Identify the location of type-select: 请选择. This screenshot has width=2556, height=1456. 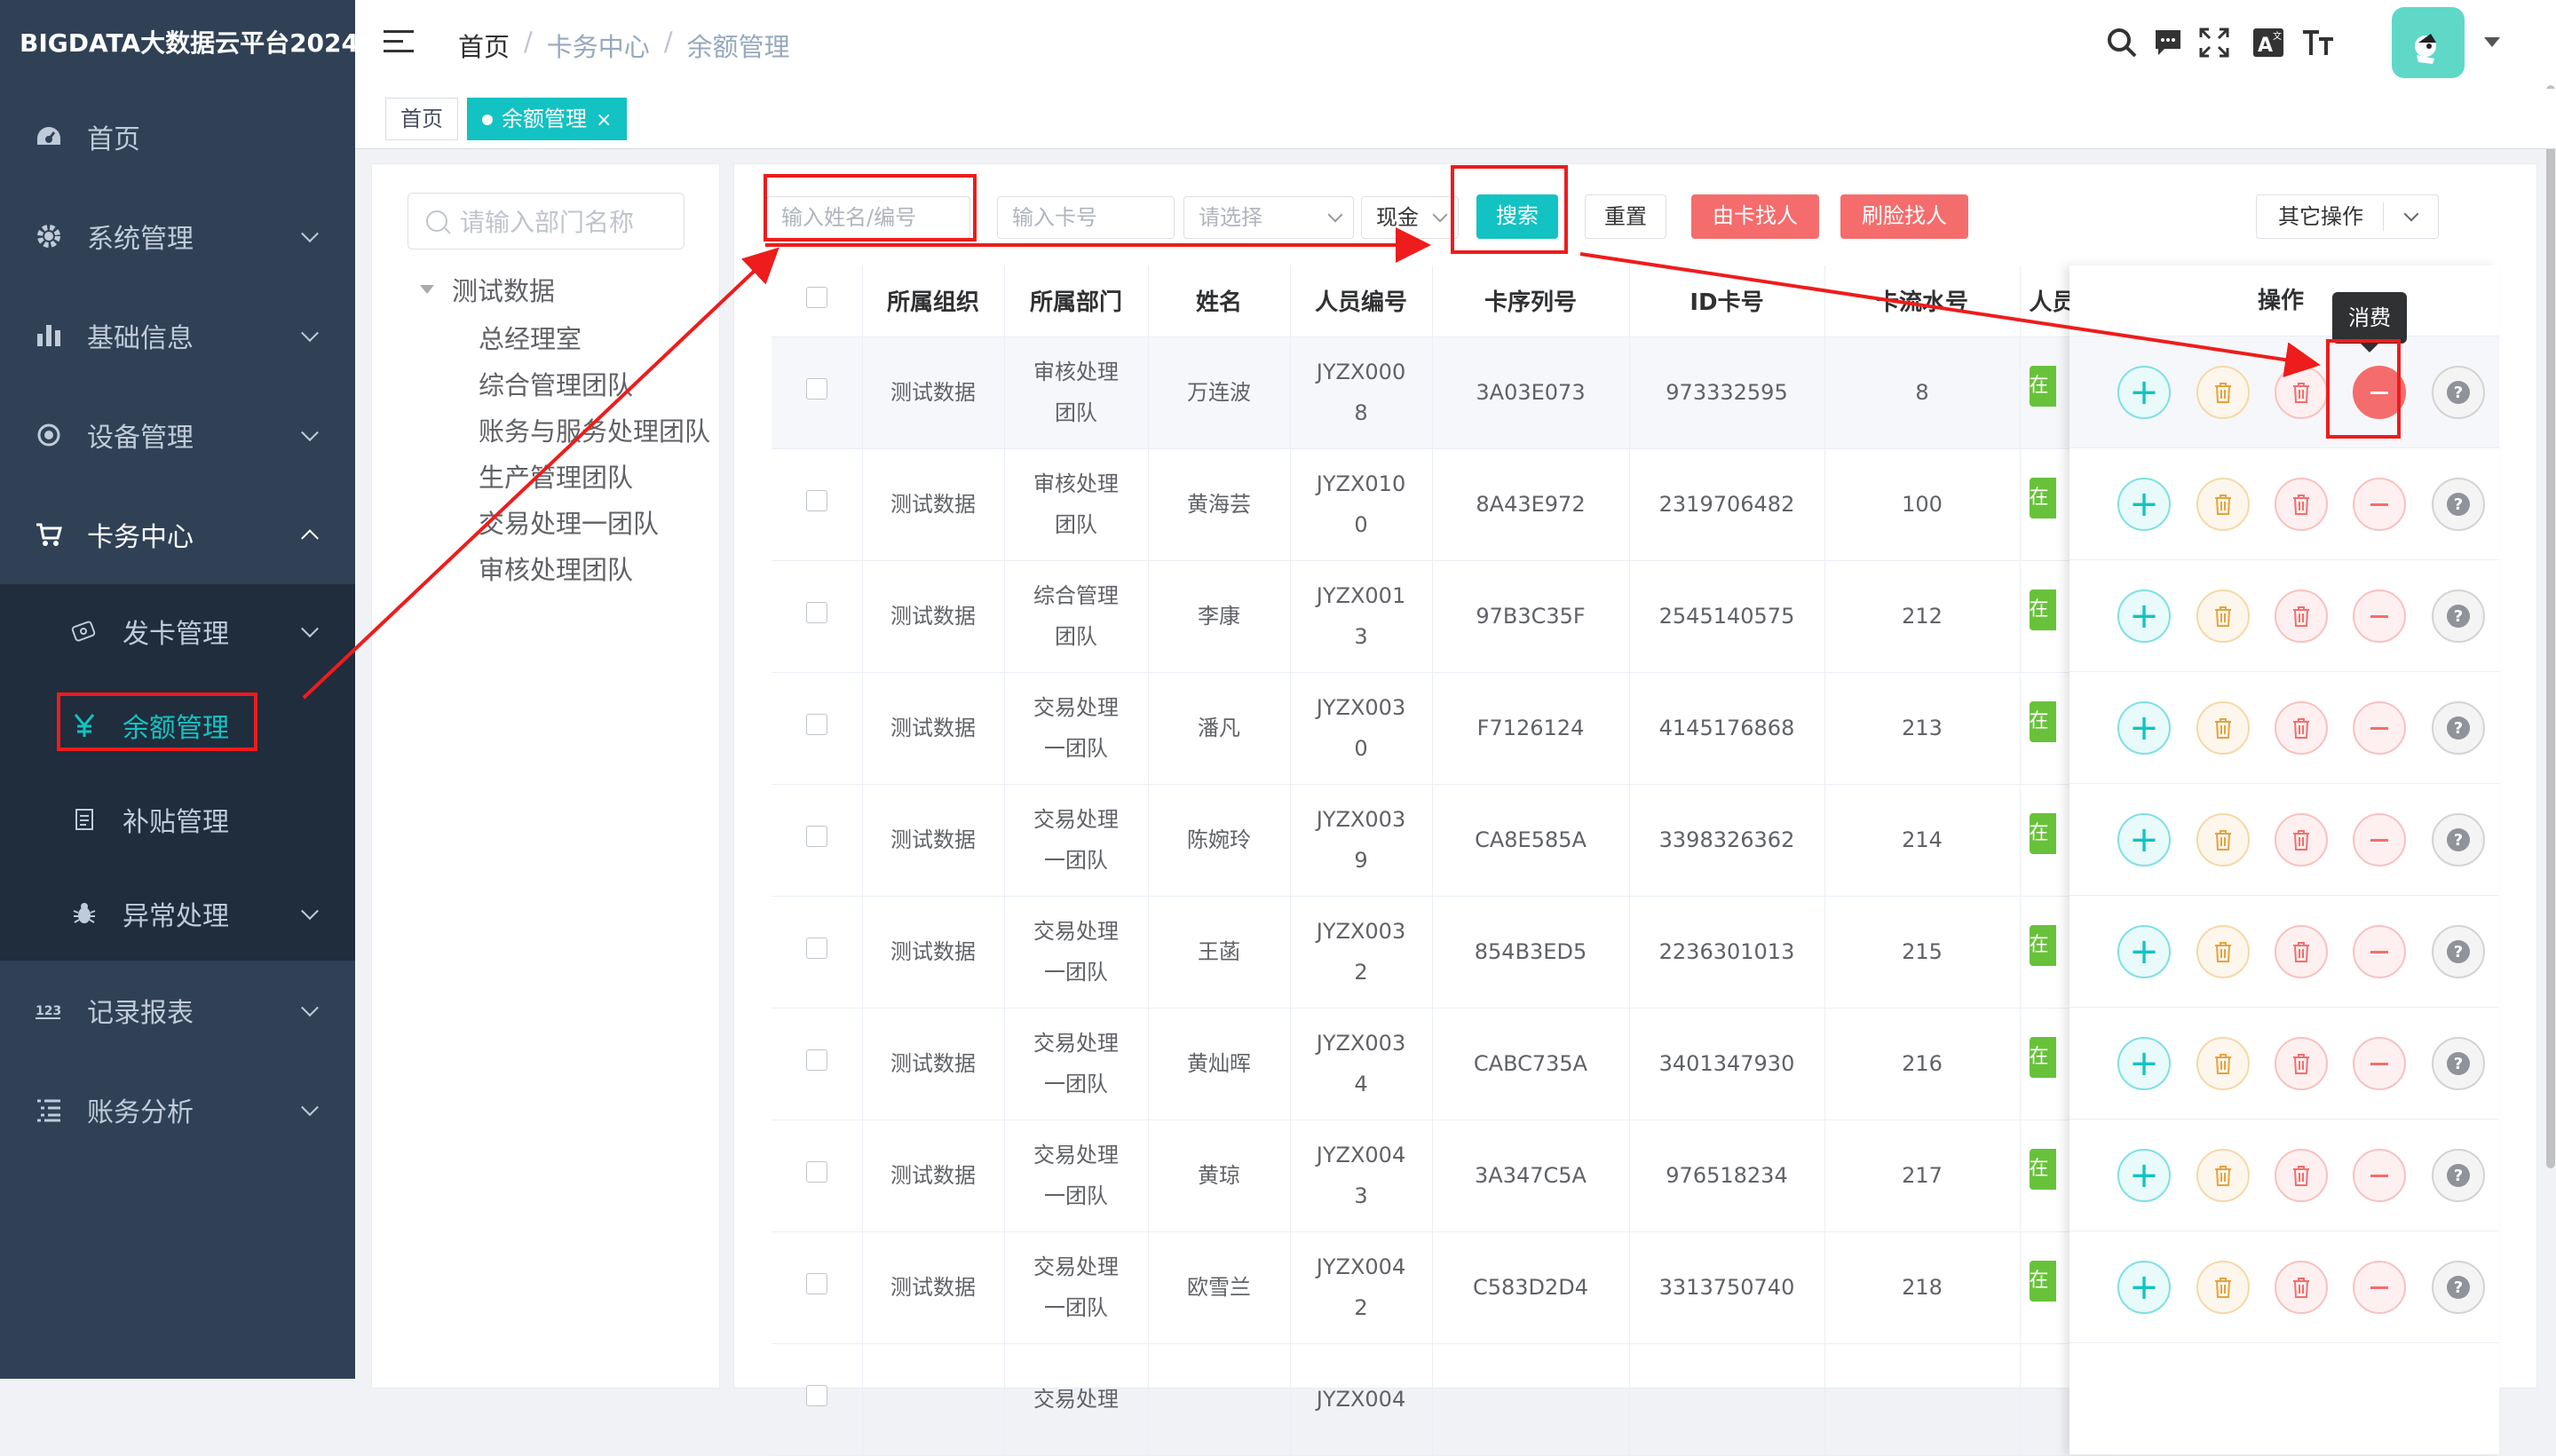
(1268, 217).